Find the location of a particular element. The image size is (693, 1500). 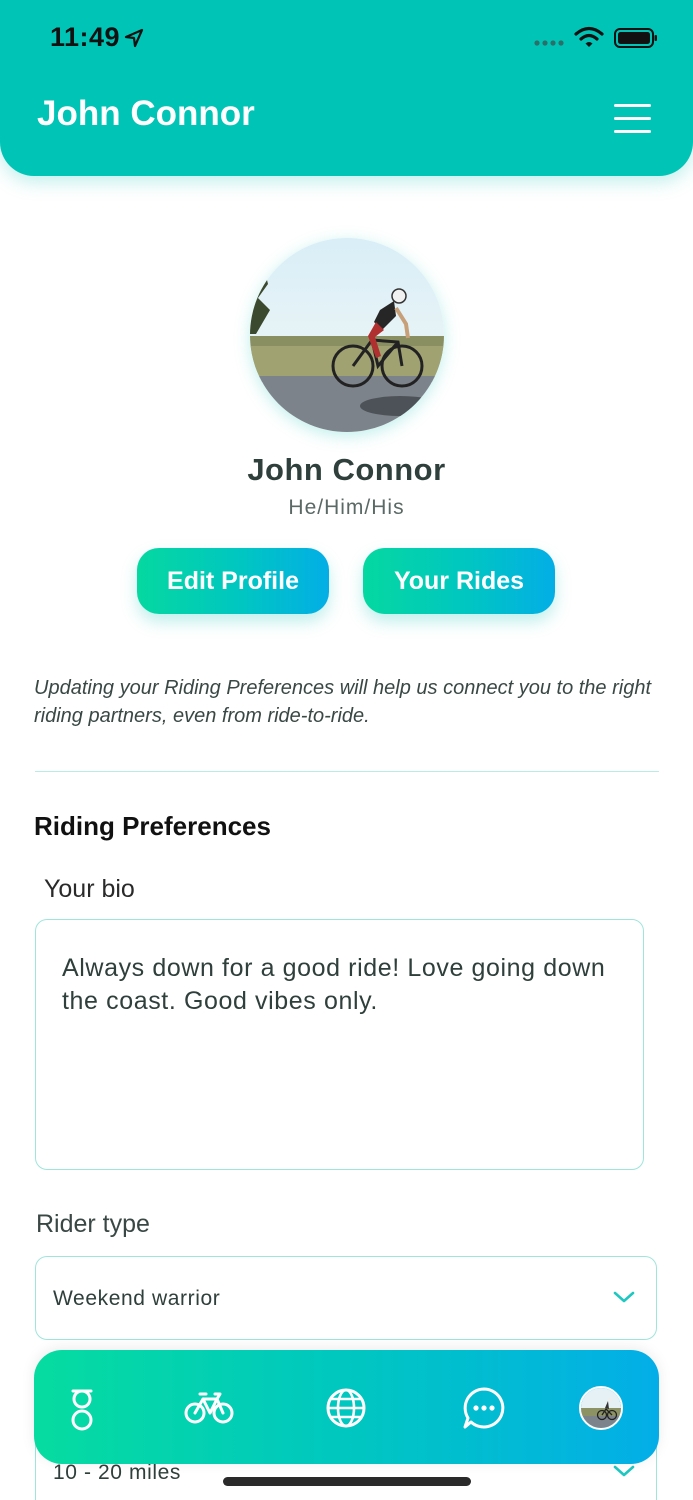

profile-pronouns: He/Him/His is located at coordinates (346, 507).